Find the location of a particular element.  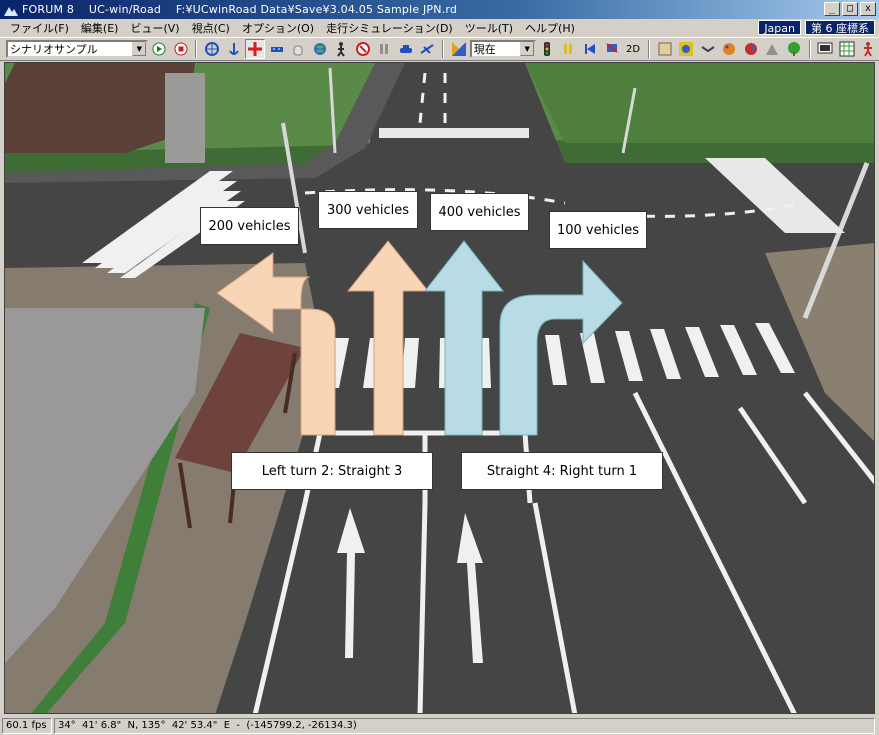

menu-edit: 編集(E) is located at coordinates (100, 28).